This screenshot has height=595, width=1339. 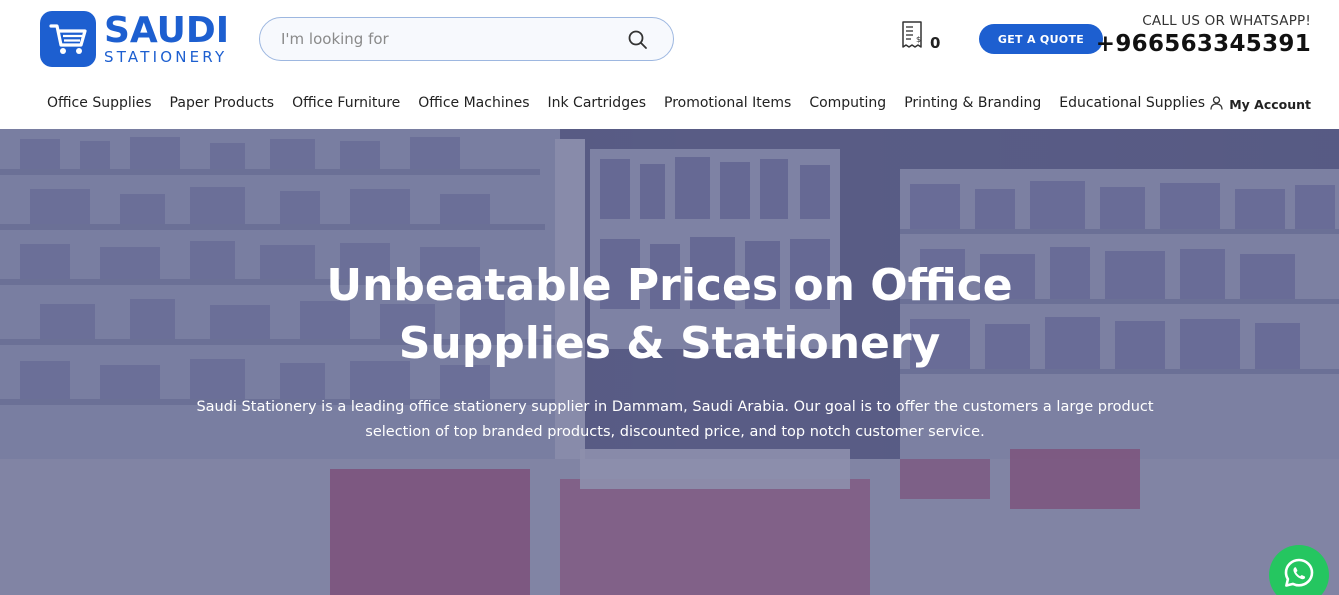 What do you see at coordinates (167, 30) in the screenshot?
I see `logo-wordmark: SAUDI` at bounding box center [167, 30].